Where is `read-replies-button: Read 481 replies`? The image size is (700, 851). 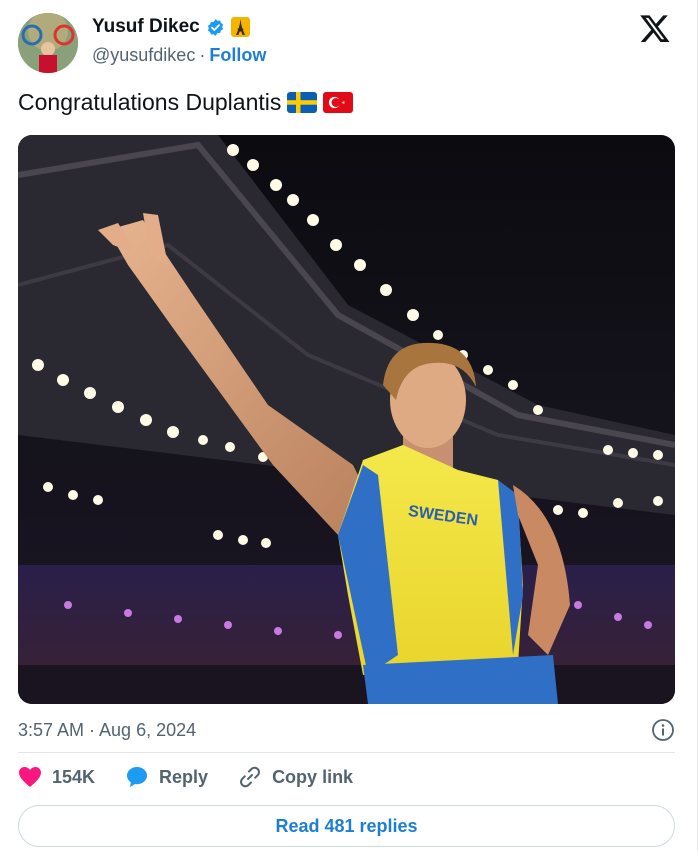
read-replies-button: Read 481 replies is located at coordinates (346, 826).